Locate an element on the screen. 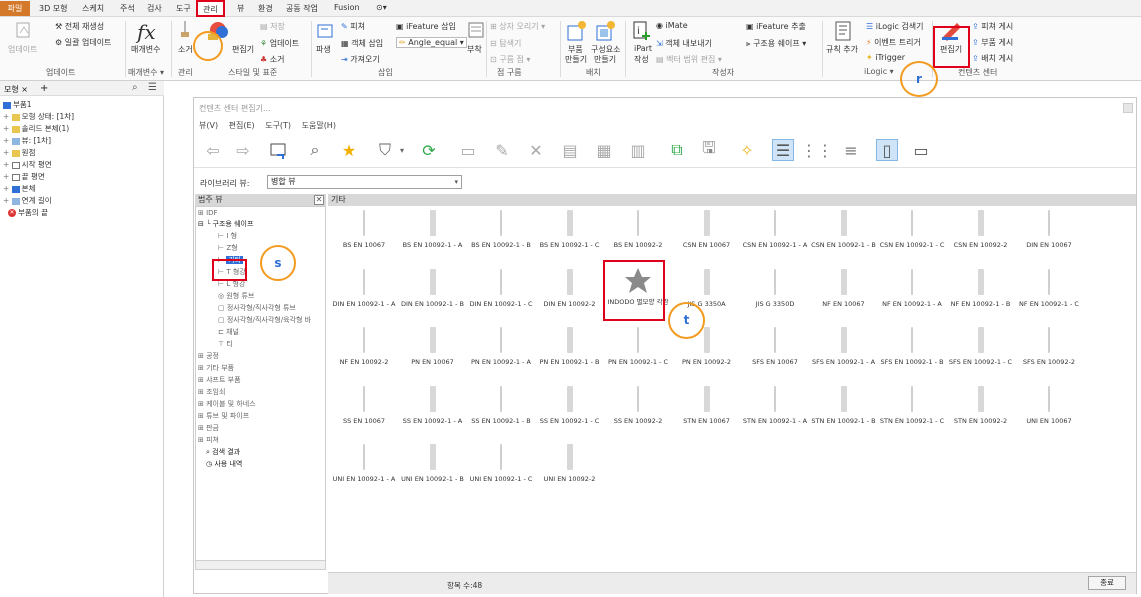 The height and width of the screenshot is (597, 1141). view-list-icon: ☰ is located at coordinates (783, 150).